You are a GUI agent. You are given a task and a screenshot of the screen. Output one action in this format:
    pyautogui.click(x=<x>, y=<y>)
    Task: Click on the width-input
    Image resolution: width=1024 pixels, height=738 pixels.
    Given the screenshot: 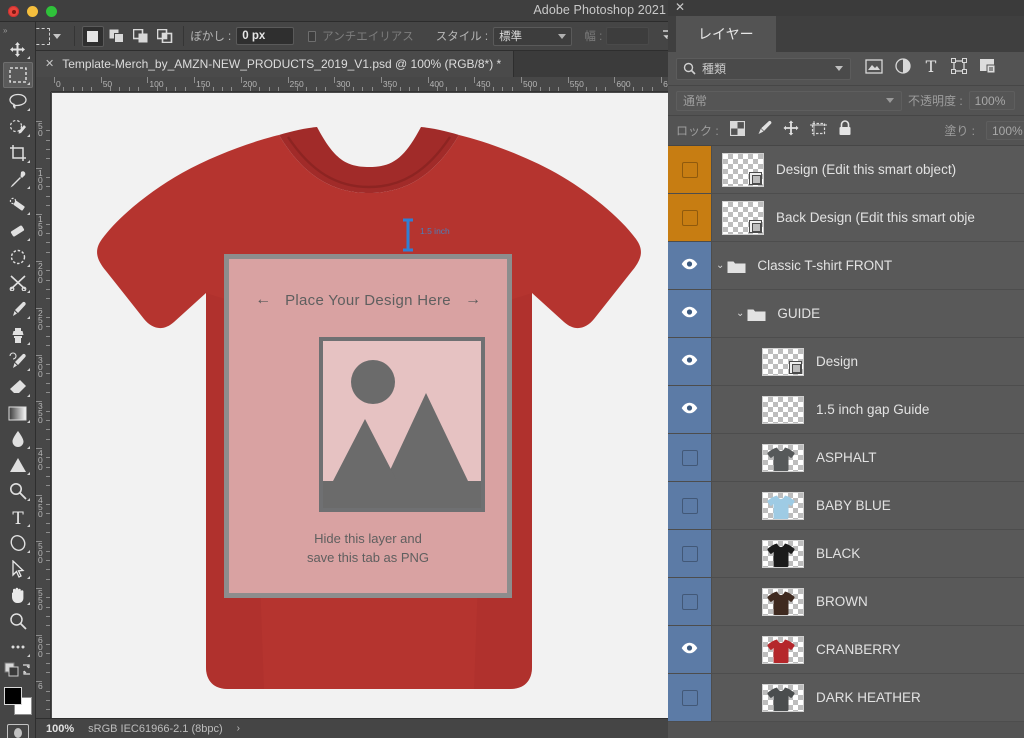 What is the action you would take?
    pyautogui.click(x=627, y=36)
    